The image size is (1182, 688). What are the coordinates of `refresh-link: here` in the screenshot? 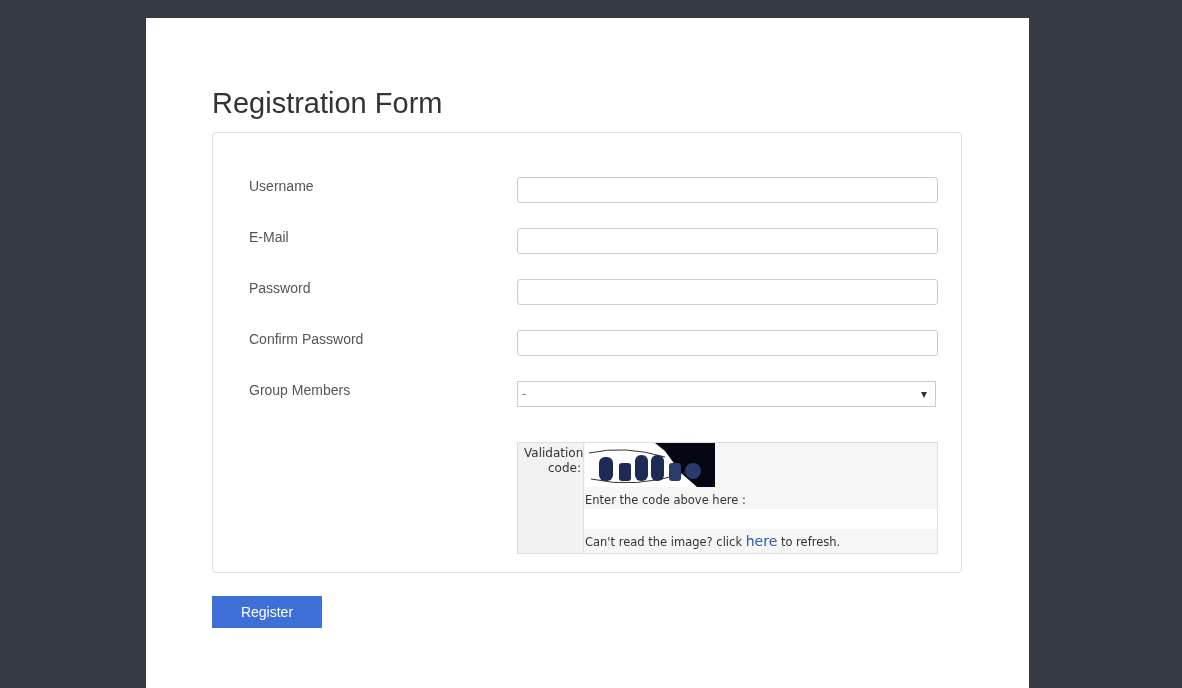 It's located at (761, 541).